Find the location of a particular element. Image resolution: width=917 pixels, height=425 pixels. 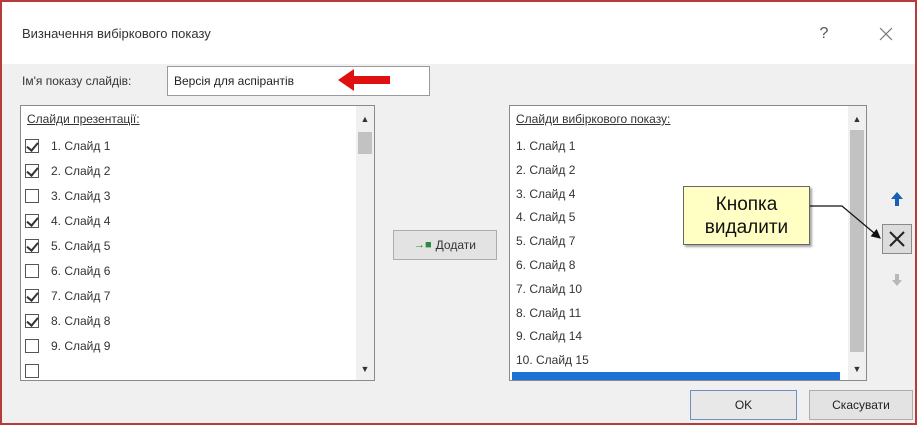

slide-label: 7. Слайд 7 is located at coordinates (81, 296).